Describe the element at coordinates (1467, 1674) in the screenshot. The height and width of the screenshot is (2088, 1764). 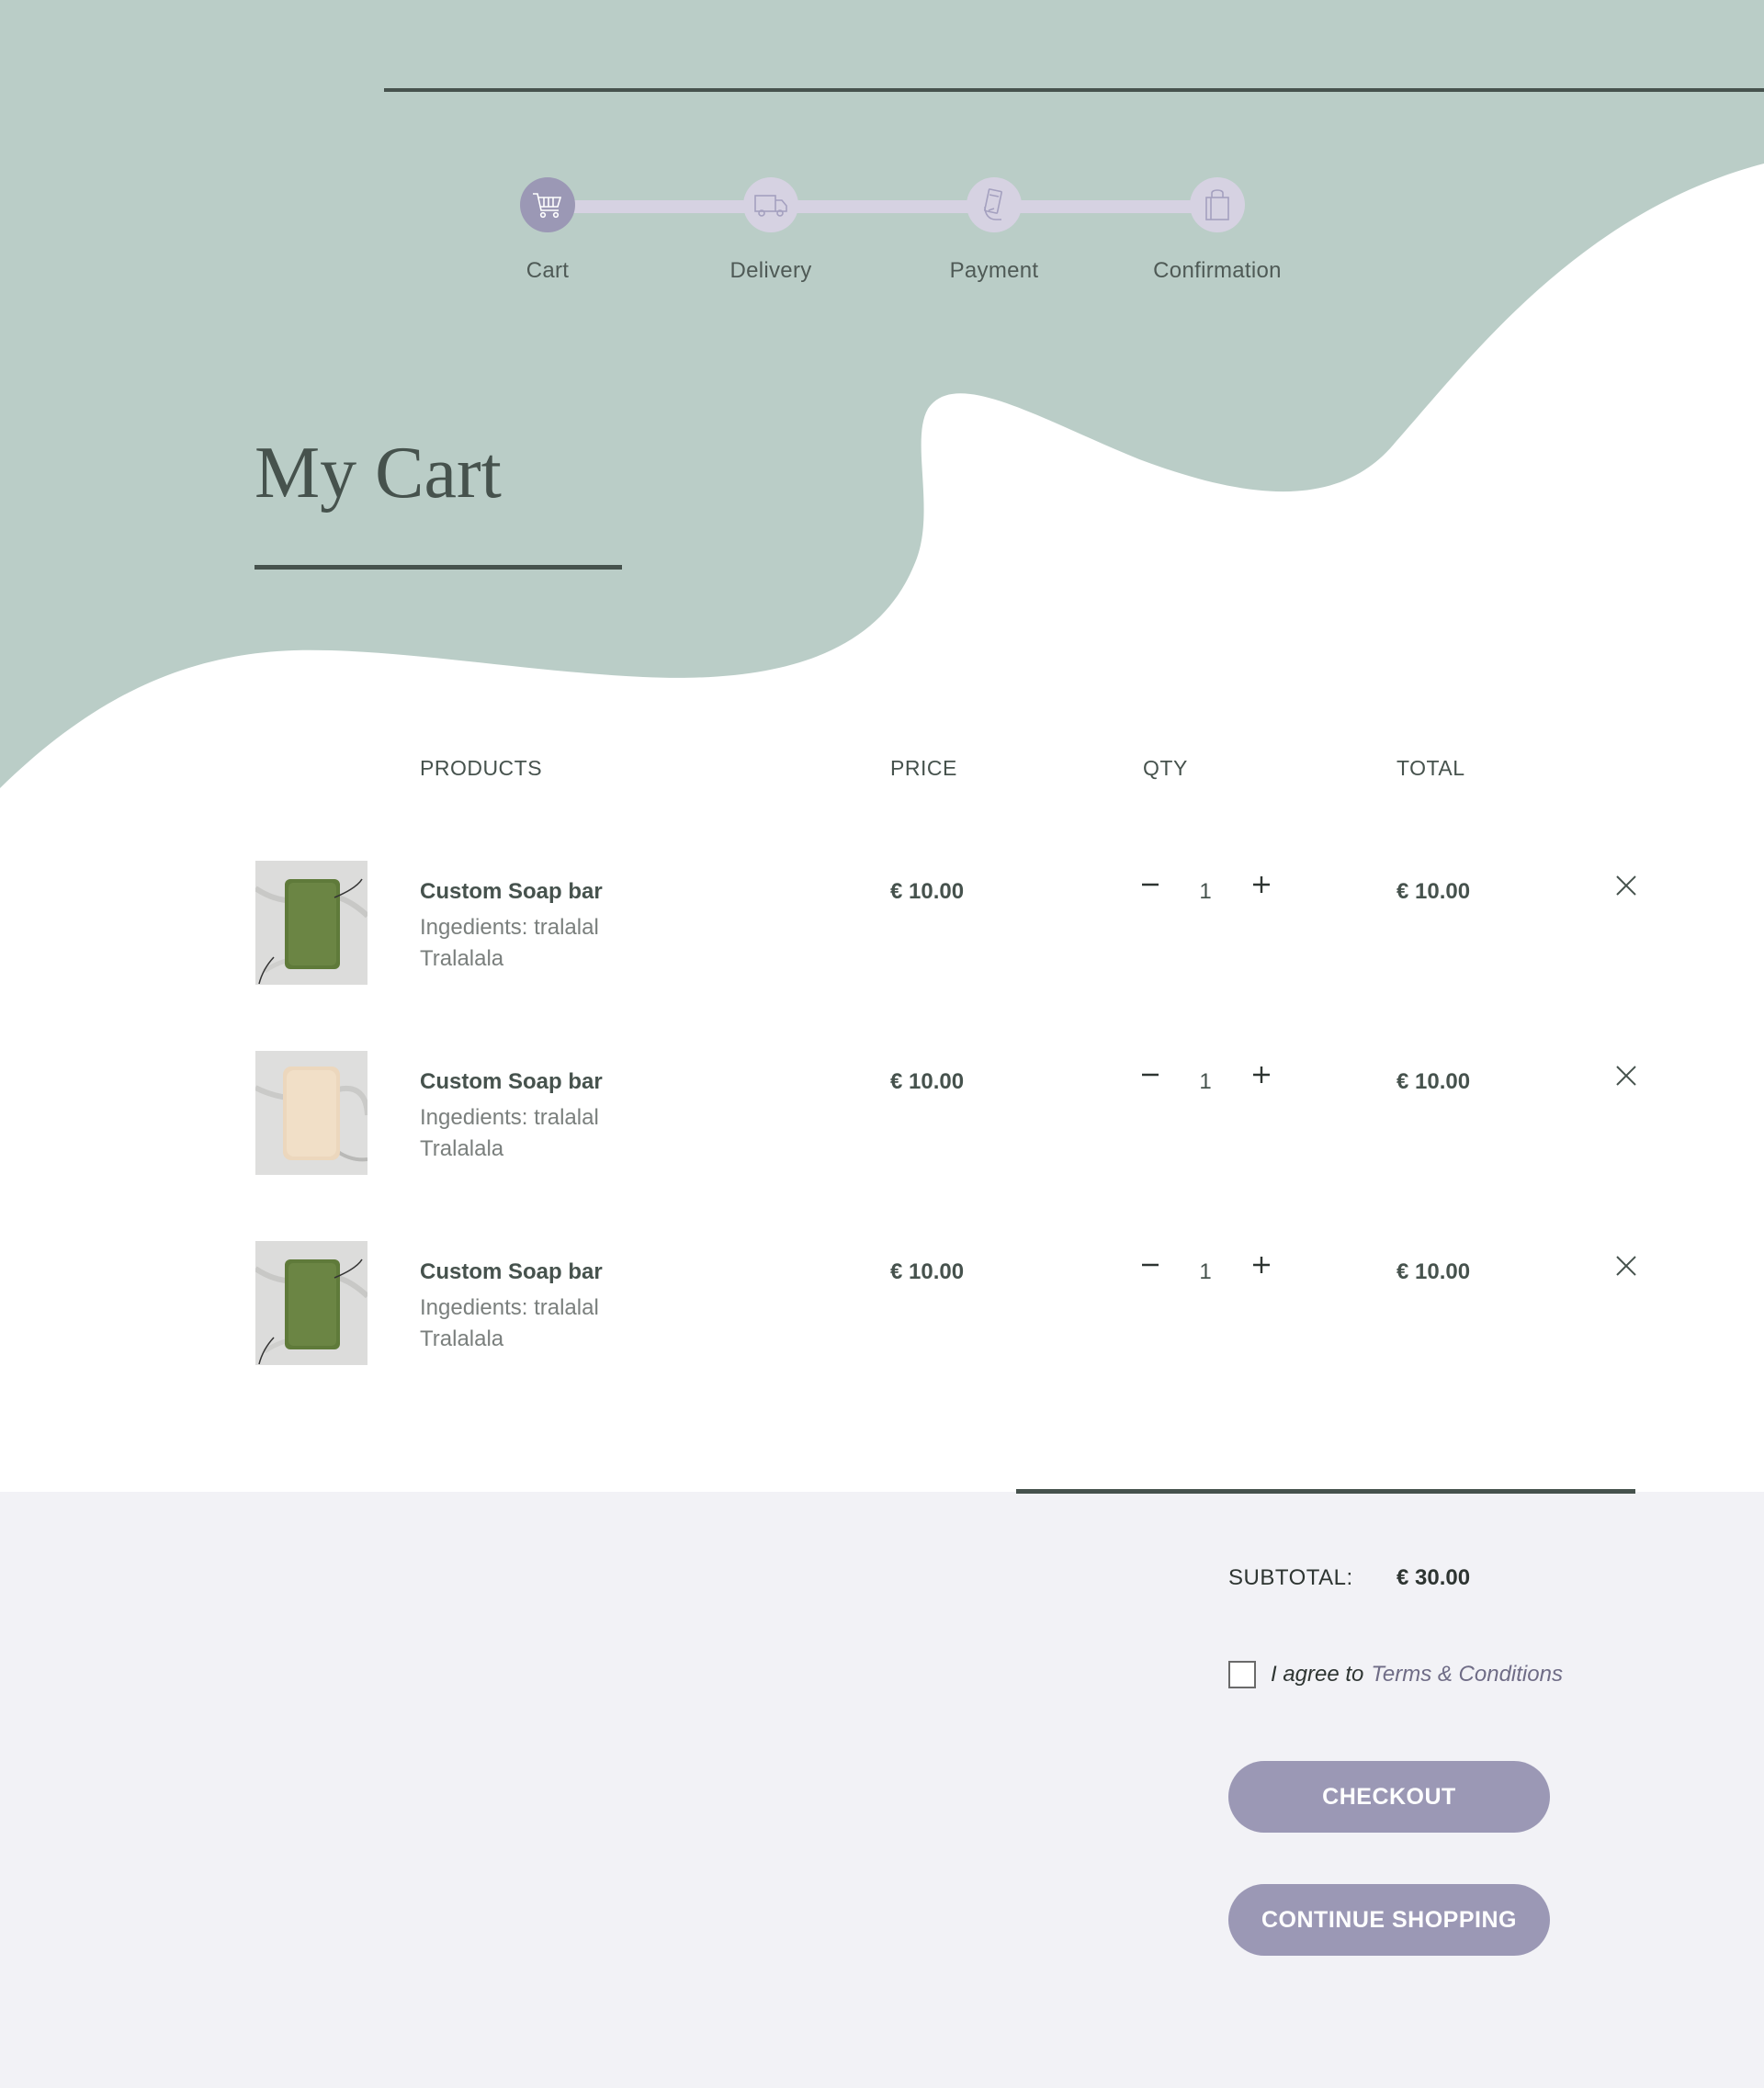
I see `terms-link: Terms & Conditions` at that location.